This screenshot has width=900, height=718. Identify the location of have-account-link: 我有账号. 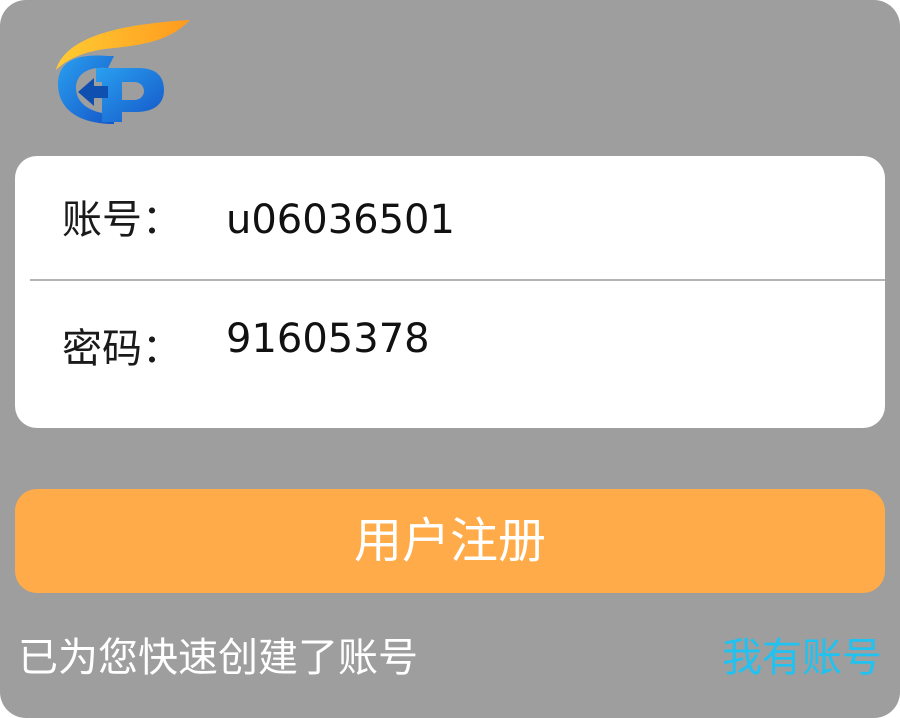
(802, 658).